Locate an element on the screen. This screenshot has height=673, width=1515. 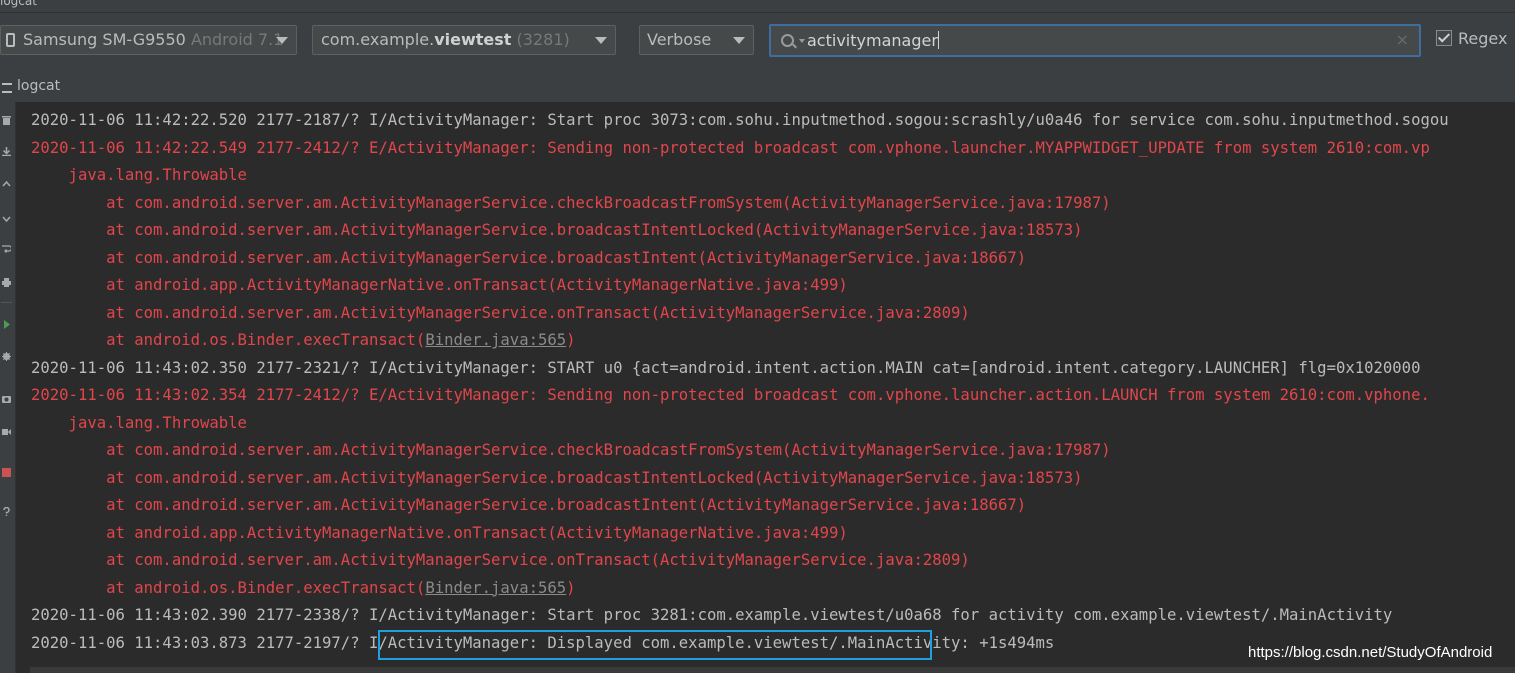
screen-record-icon is located at coordinates (6, 431).